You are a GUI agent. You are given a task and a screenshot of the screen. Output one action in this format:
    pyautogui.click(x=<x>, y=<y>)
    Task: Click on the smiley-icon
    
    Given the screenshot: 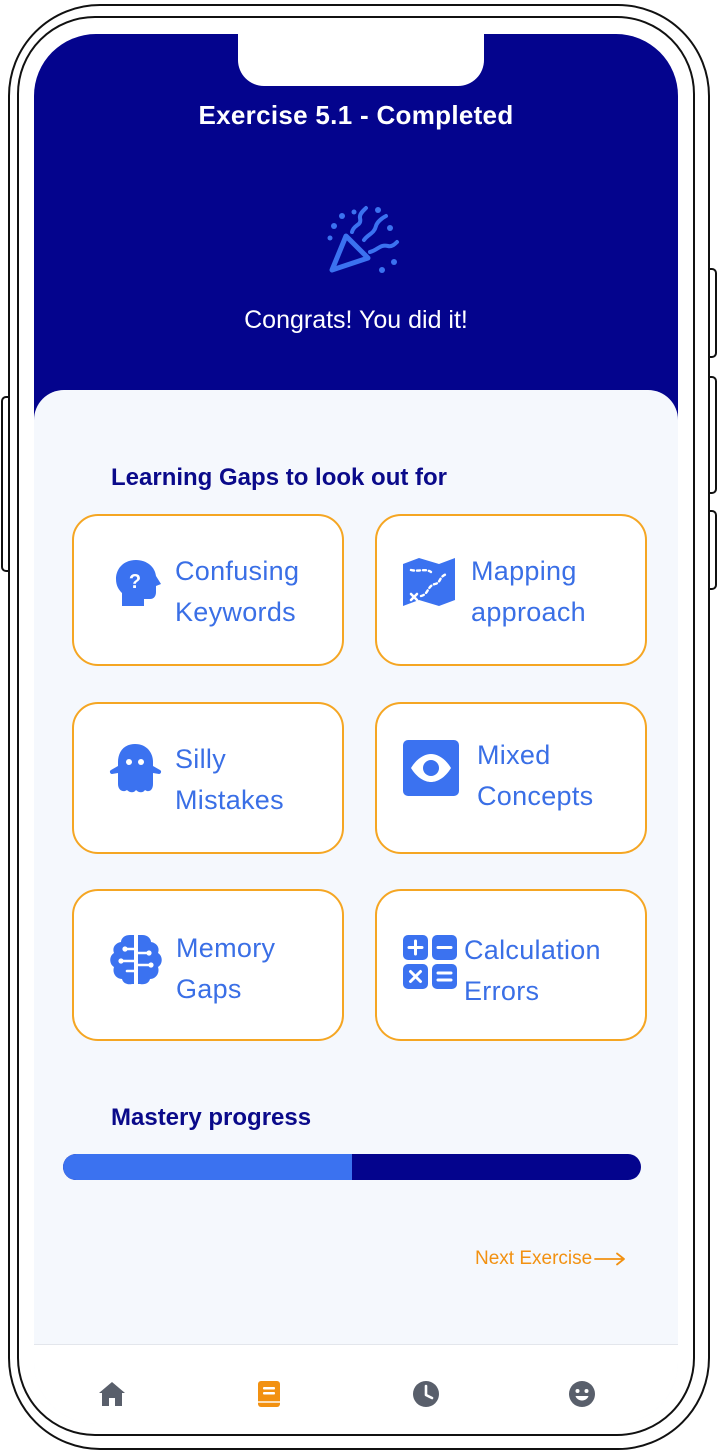 What is the action you would take?
    pyautogui.click(x=582, y=1394)
    